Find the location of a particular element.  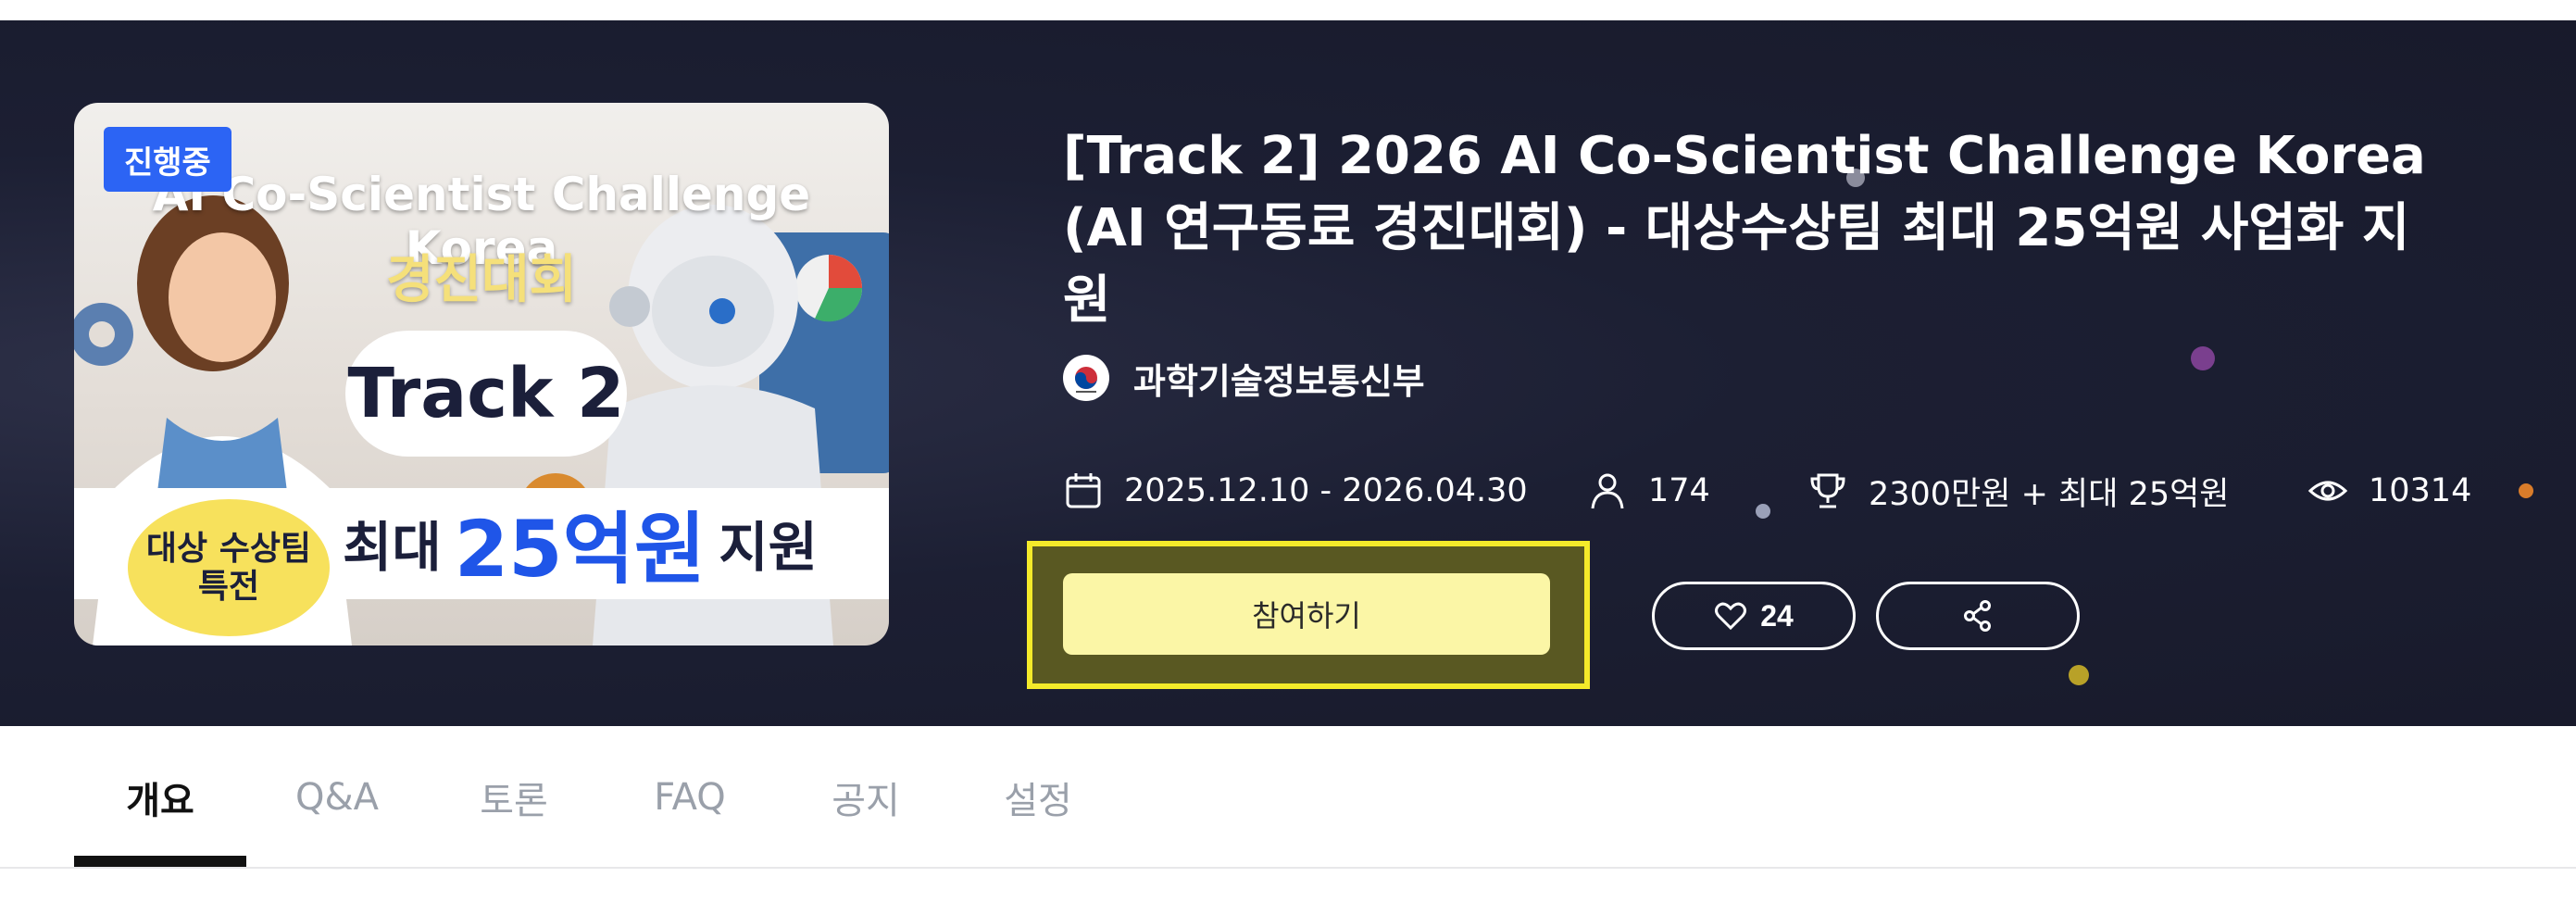

like-count: 24 is located at coordinates (1777, 616).